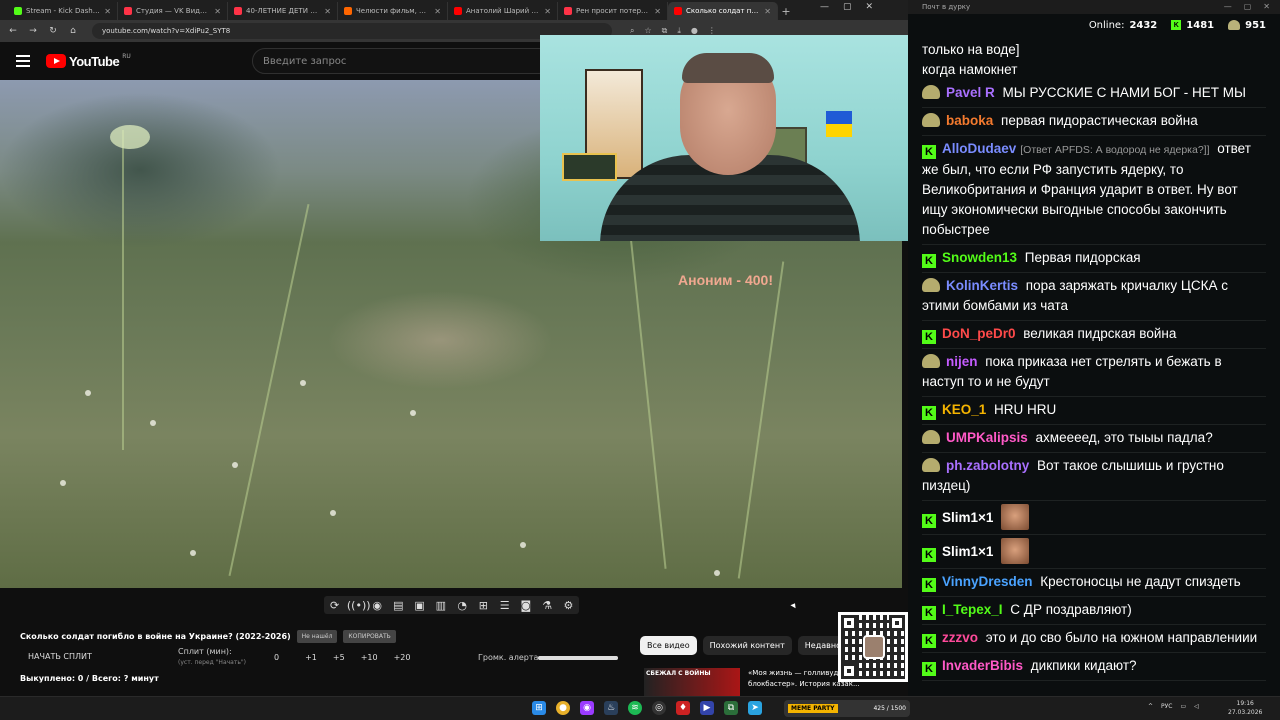 This screenshot has width=1280, height=720. Describe the element at coordinates (483, 605) in the screenshot. I see `add-frame-icon: ⊞` at that location.